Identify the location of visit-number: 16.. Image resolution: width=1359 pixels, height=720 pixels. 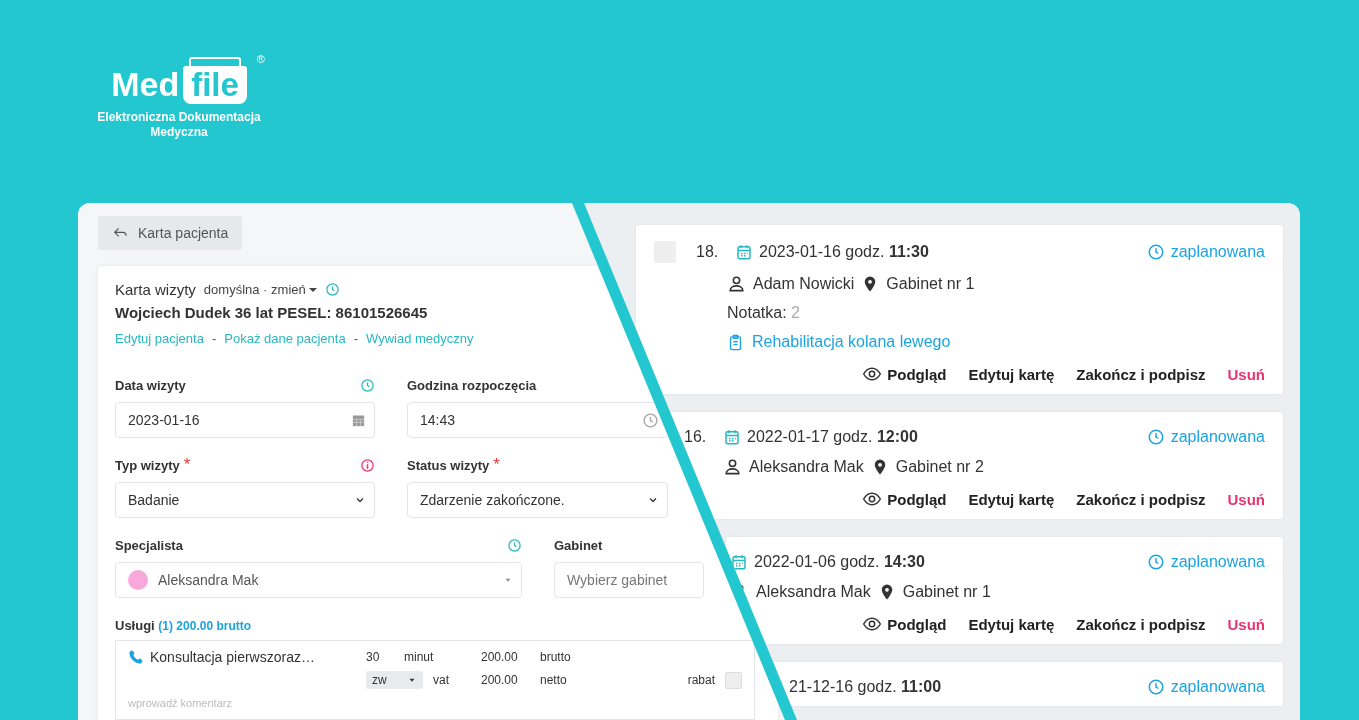
(696, 437).